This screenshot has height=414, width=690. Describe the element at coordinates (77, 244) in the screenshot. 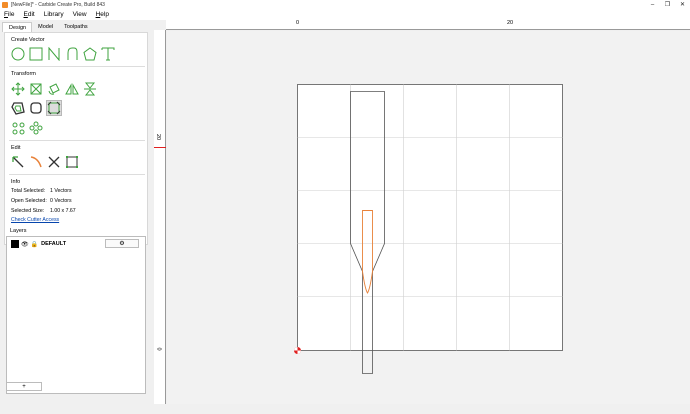

I see `layer-row-default: 👁 🔒 DEFAULT ⚙` at that location.